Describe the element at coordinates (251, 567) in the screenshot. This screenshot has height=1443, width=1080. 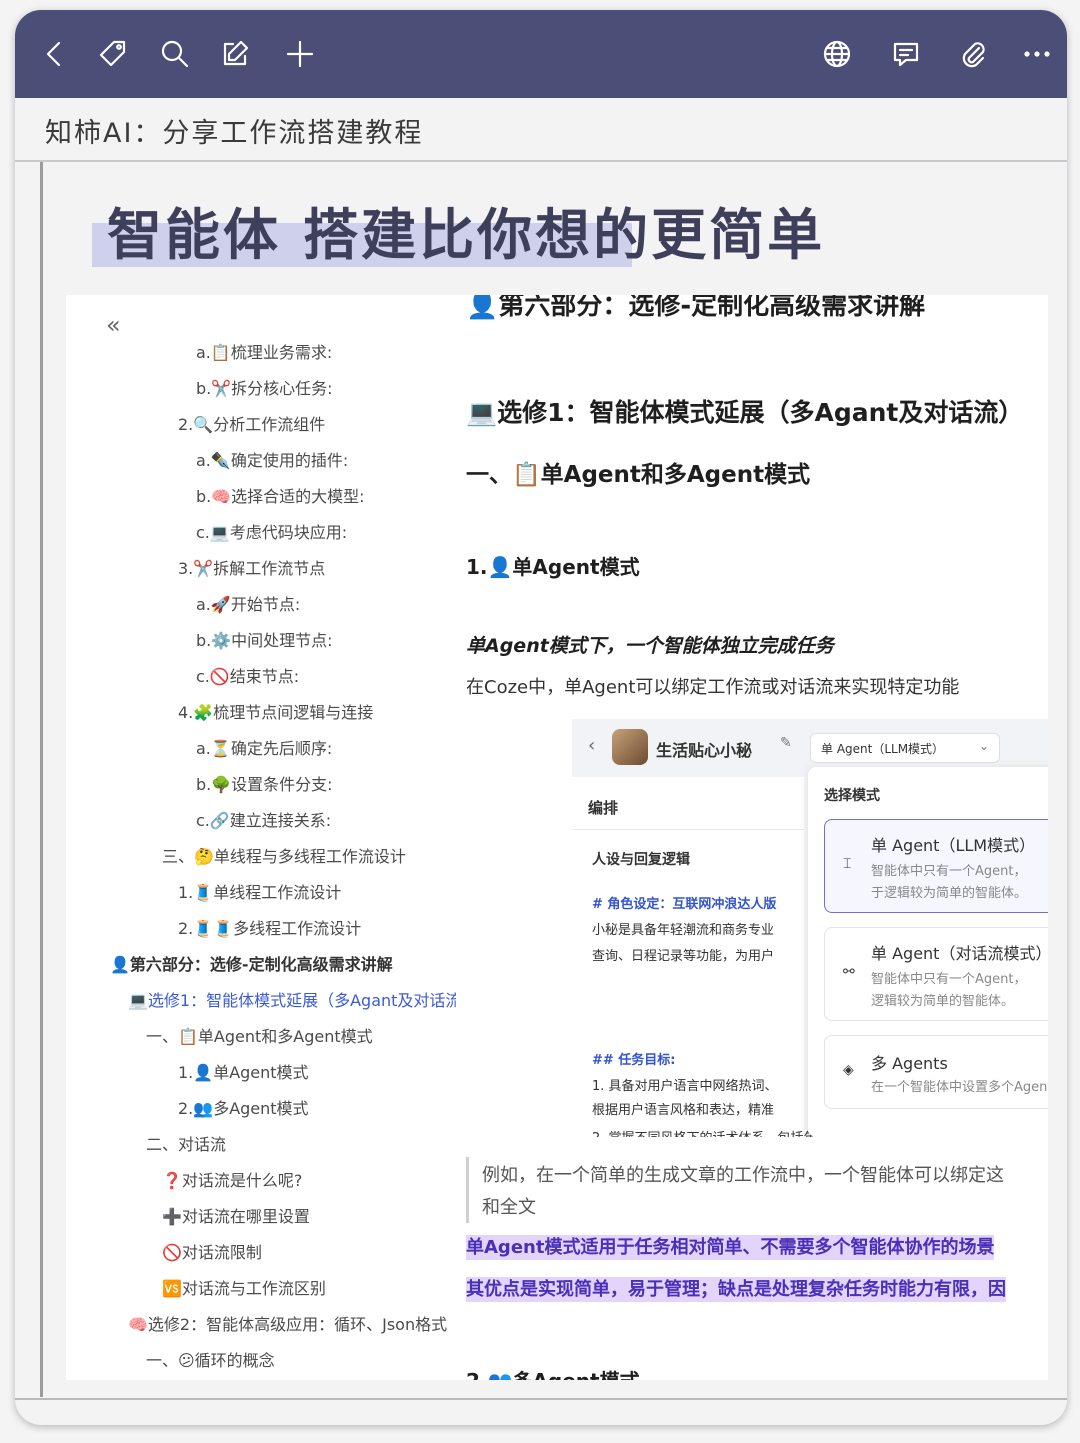
I see `toc-item: 3.✂️拆解工作流节点` at that location.